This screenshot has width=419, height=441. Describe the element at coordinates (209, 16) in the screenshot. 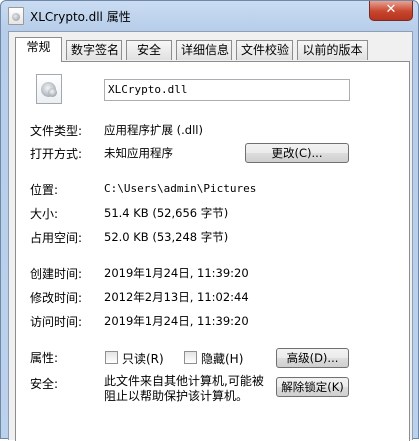

I see `title-bar: XLCrypto.dll 属性 ✕` at that location.